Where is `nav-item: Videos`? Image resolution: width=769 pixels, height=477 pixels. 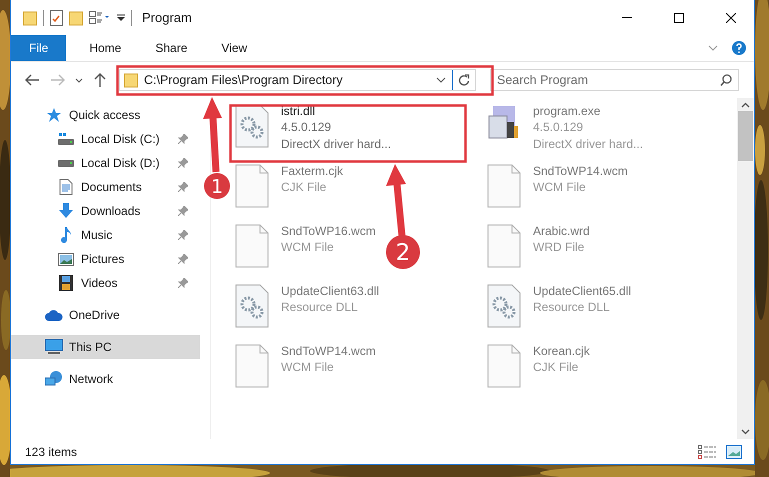 nav-item: Videos is located at coordinates (105, 283).